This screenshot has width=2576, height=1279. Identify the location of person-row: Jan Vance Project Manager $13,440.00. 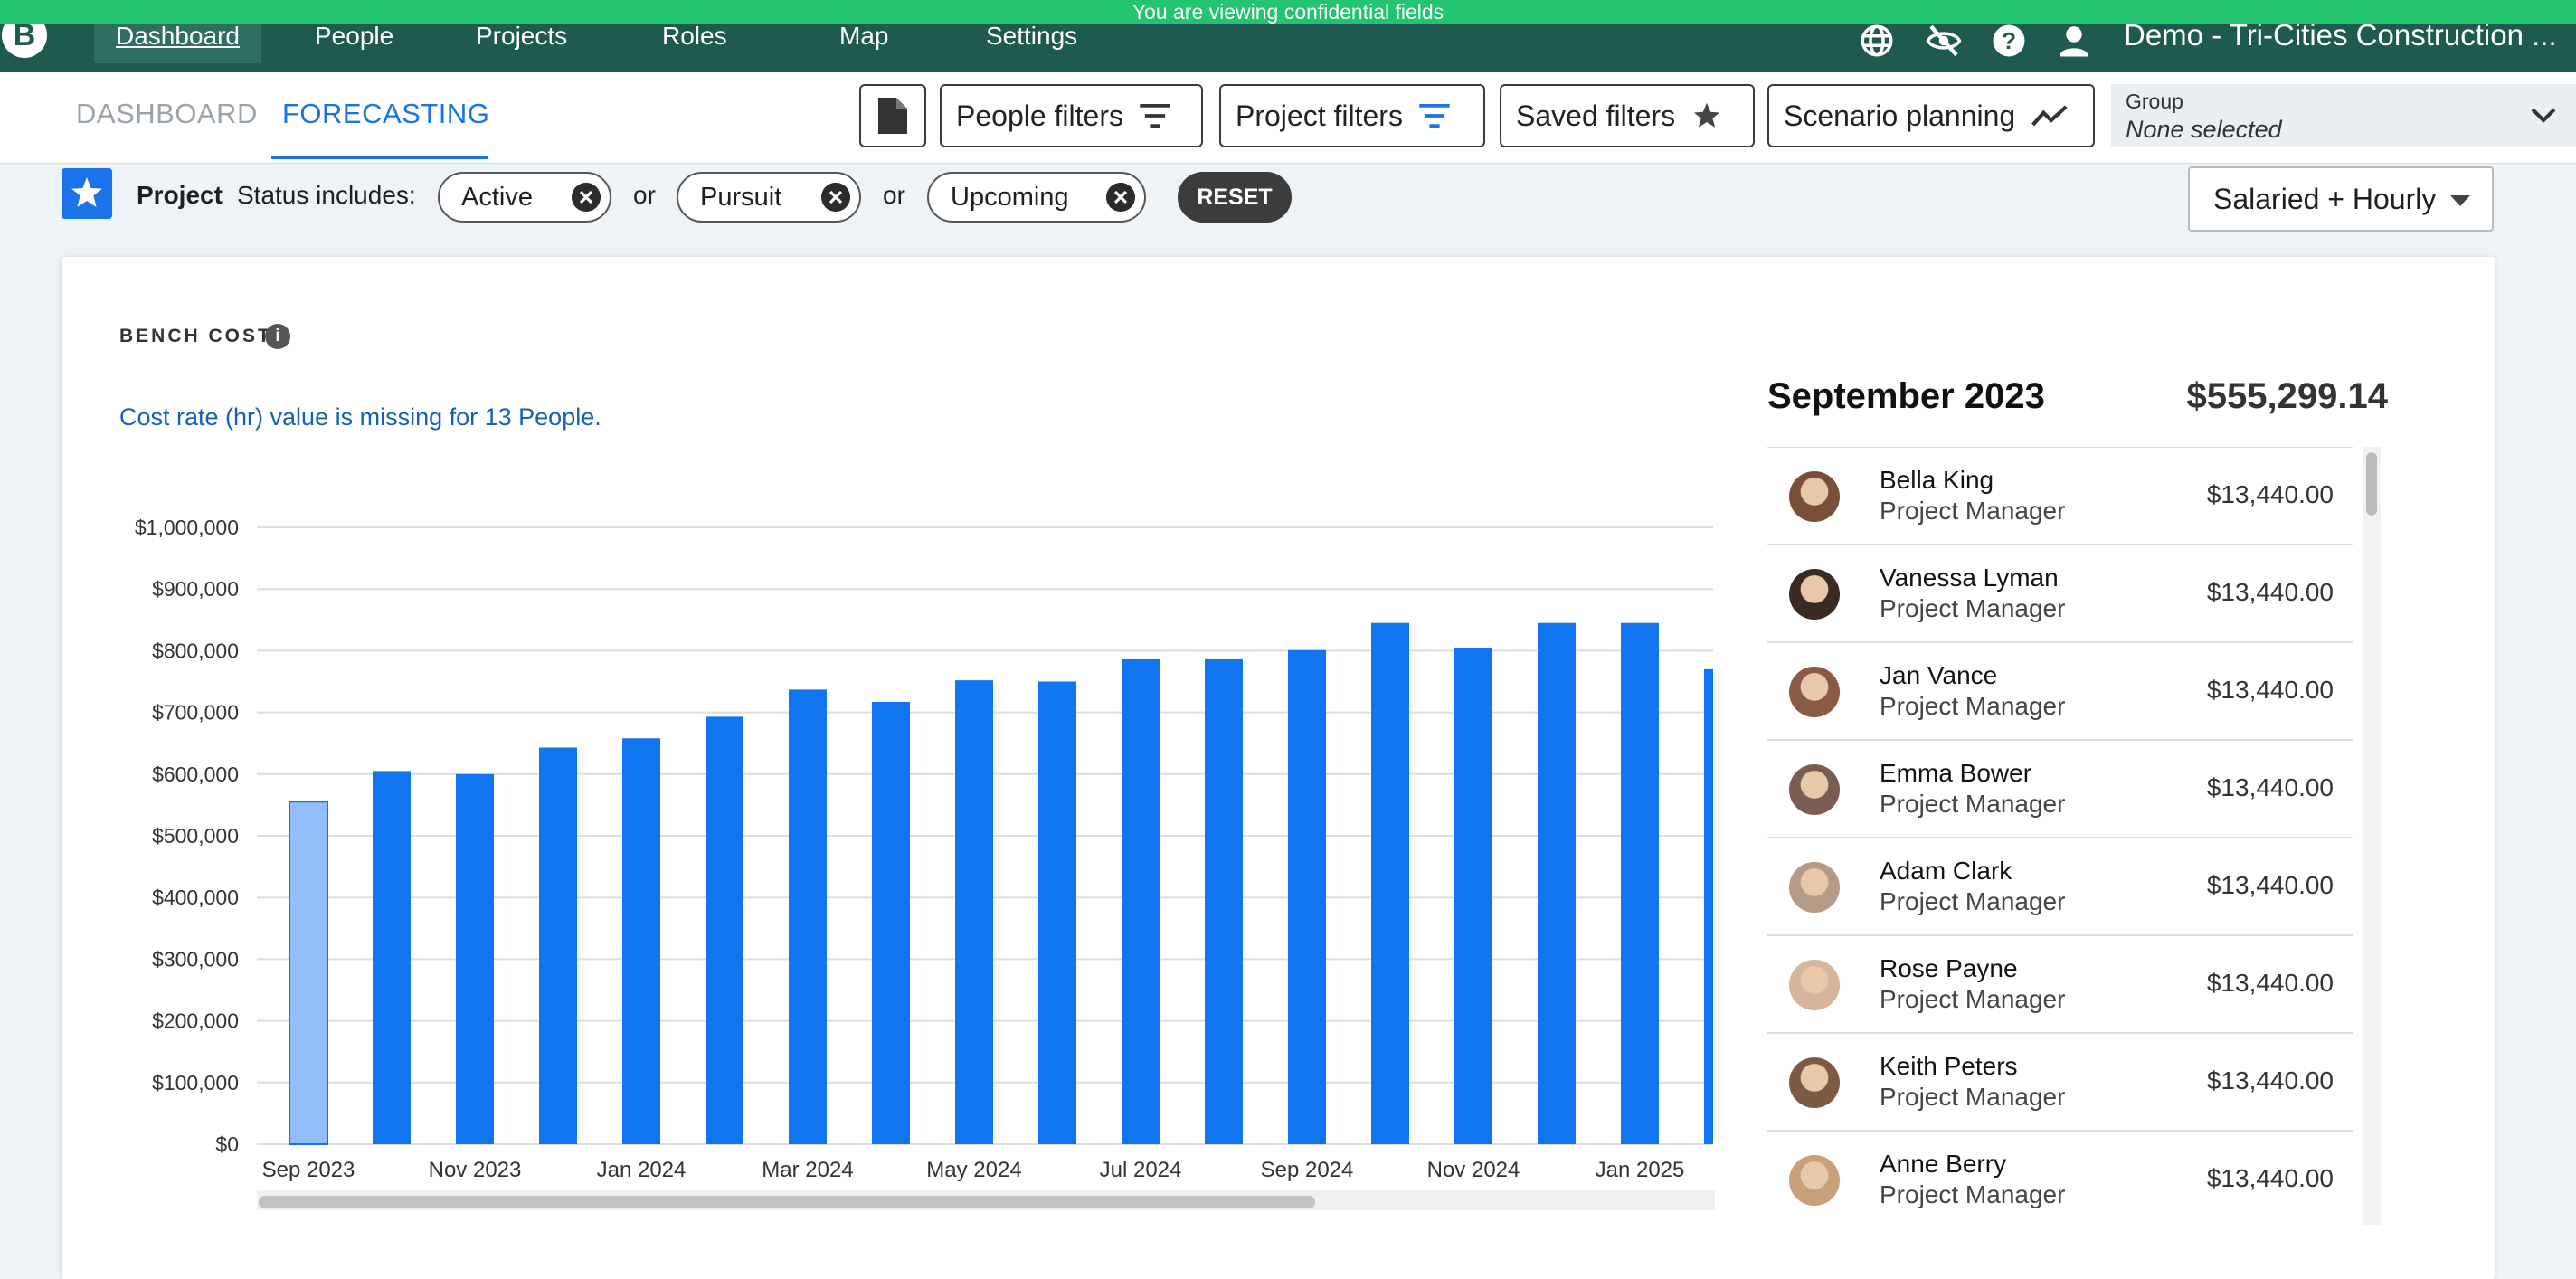
(2060, 692).